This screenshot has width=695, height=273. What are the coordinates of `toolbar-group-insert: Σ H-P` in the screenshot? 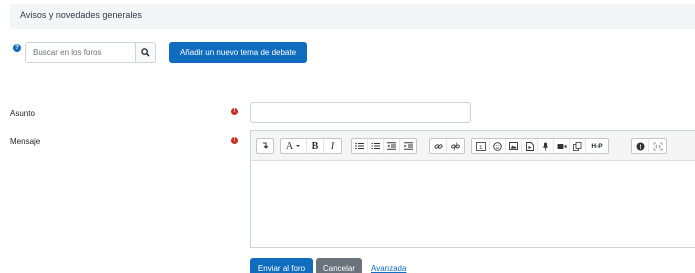 It's located at (540, 146).